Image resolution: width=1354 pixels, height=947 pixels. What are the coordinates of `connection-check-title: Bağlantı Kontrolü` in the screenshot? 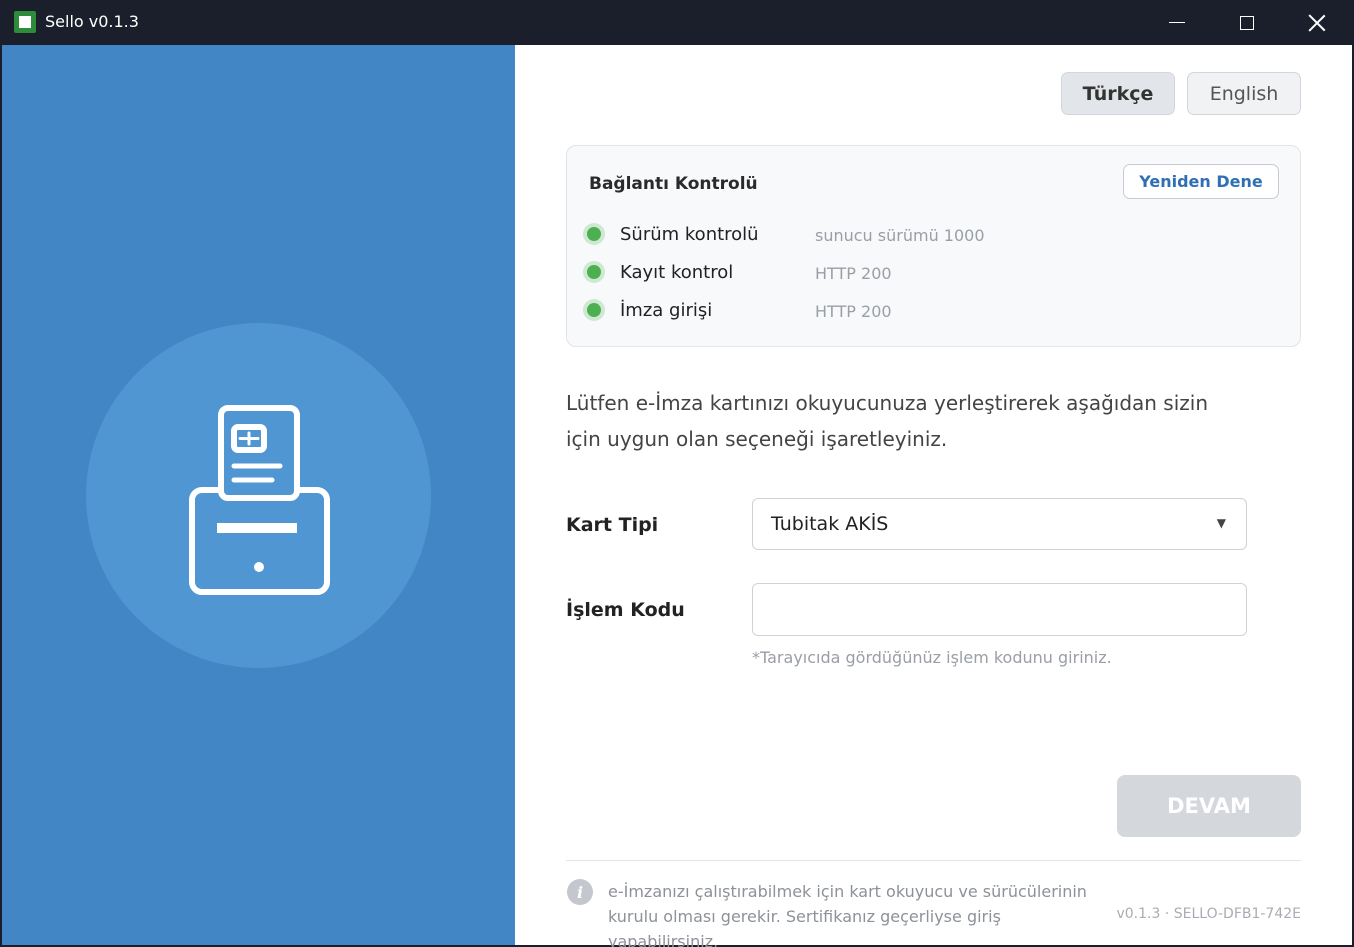 It's located at (673, 184).